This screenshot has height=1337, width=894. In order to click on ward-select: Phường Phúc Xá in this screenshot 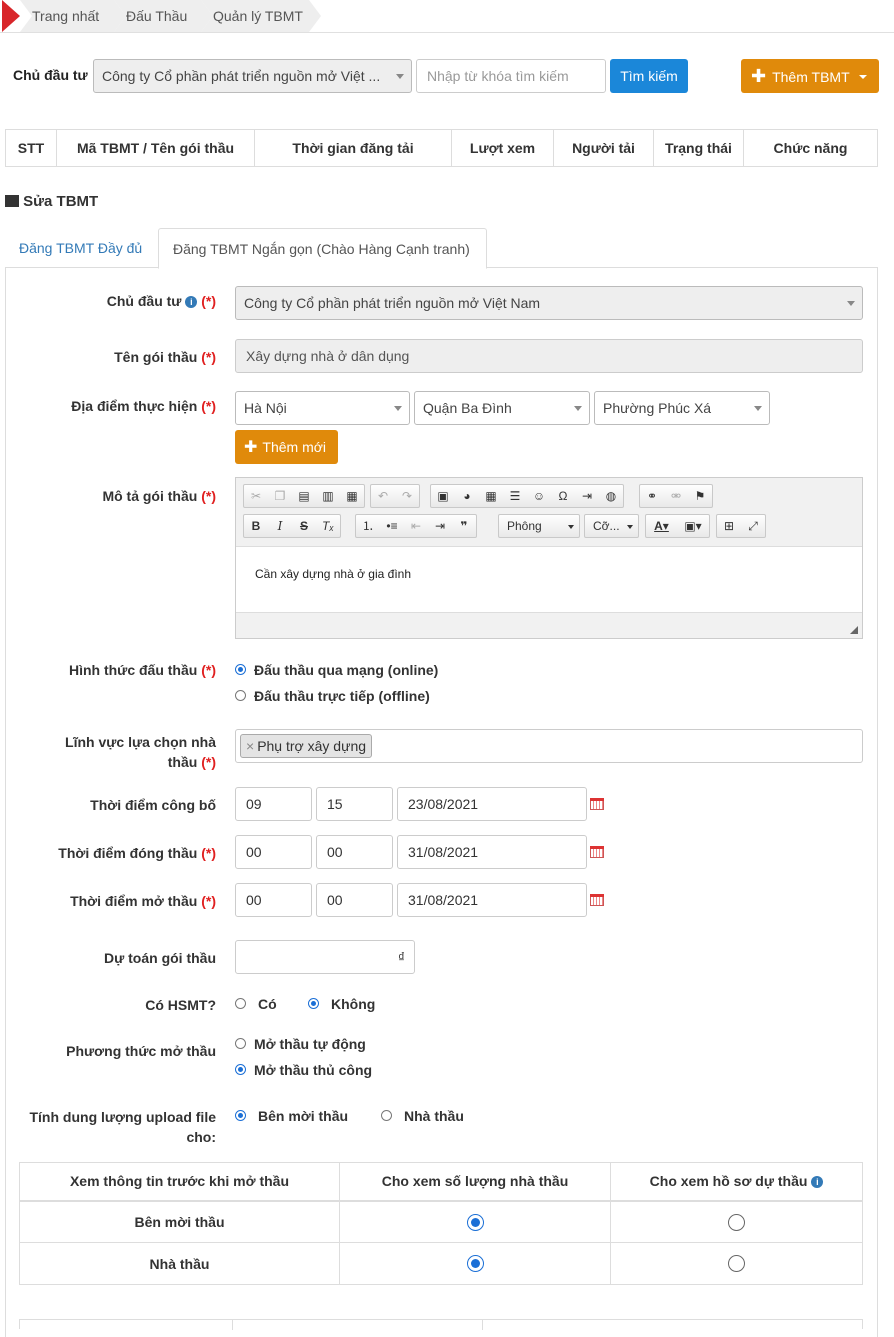, I will do `click(682, 408)`.